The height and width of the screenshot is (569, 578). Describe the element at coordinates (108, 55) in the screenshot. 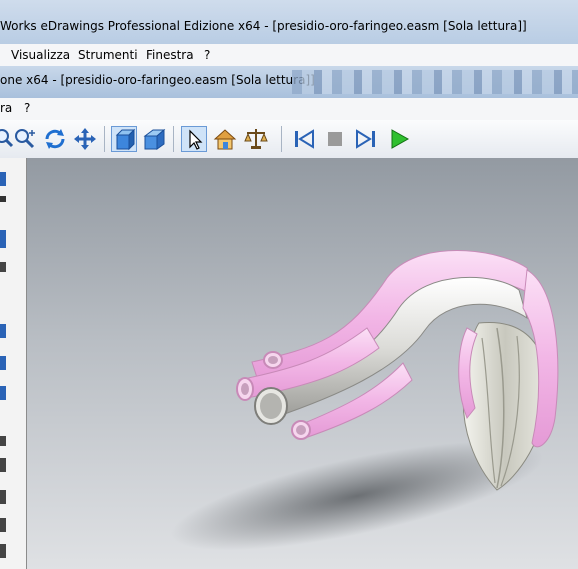

I see `menu-strumenti: Strumenti` at that location.